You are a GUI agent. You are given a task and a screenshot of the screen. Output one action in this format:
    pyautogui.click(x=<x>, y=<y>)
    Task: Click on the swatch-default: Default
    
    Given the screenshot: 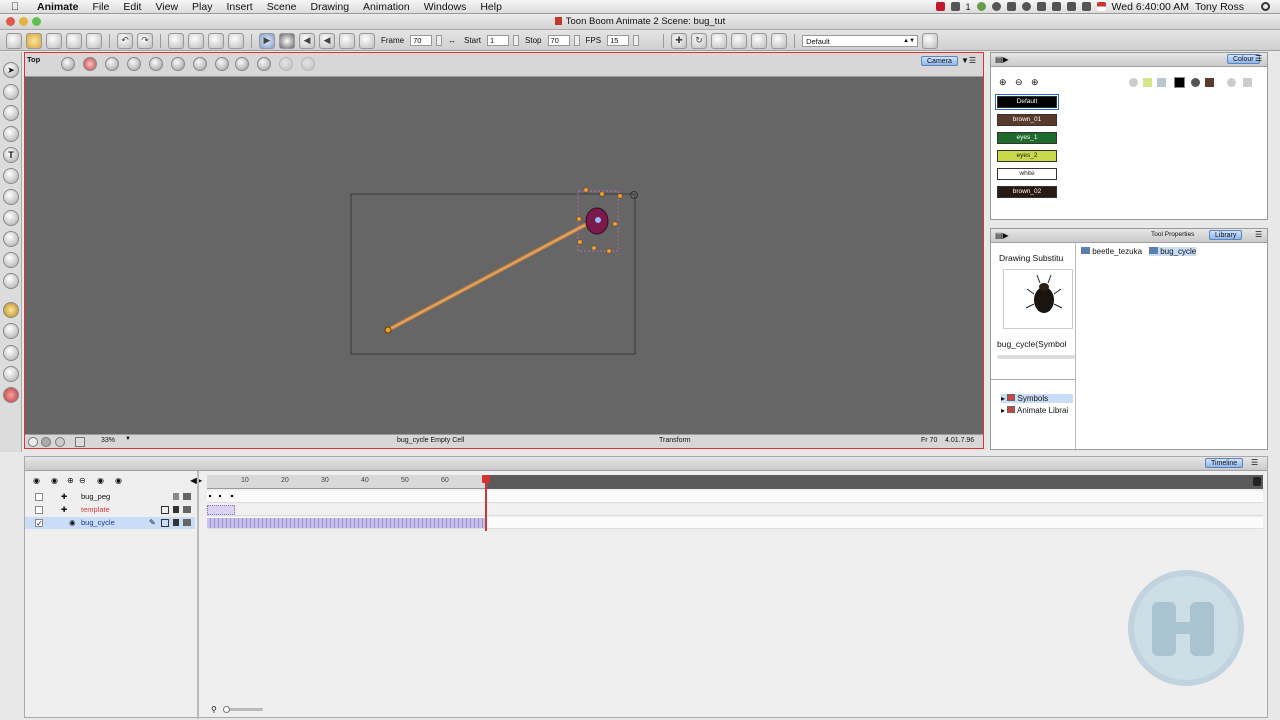 What is the action you would take?
    pyautogui.click(x=1027, y=102)
    